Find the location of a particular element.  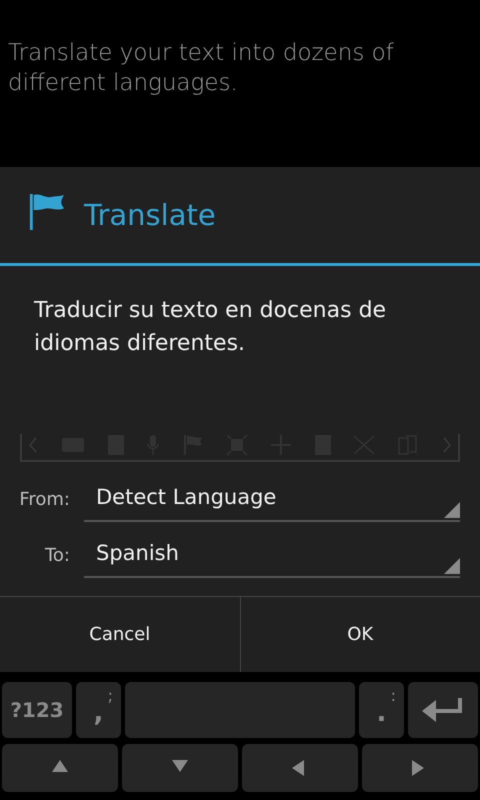

field-label: From: is located at coordinates (44, 499).